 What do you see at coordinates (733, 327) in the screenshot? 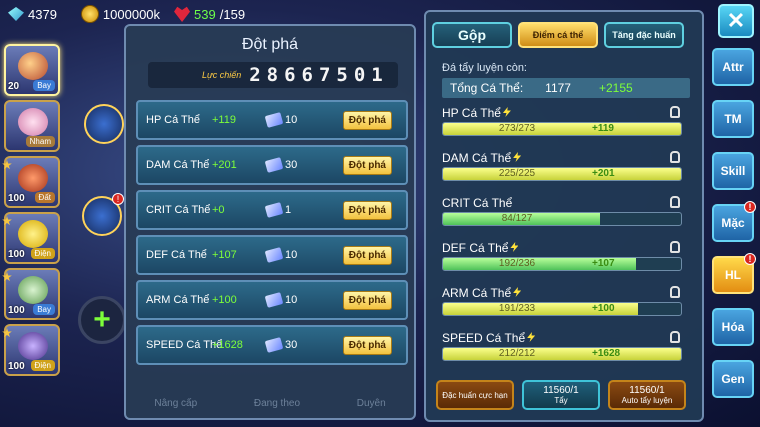
I see `nav-hoa: Hóa` at bounding box center [733, 327].